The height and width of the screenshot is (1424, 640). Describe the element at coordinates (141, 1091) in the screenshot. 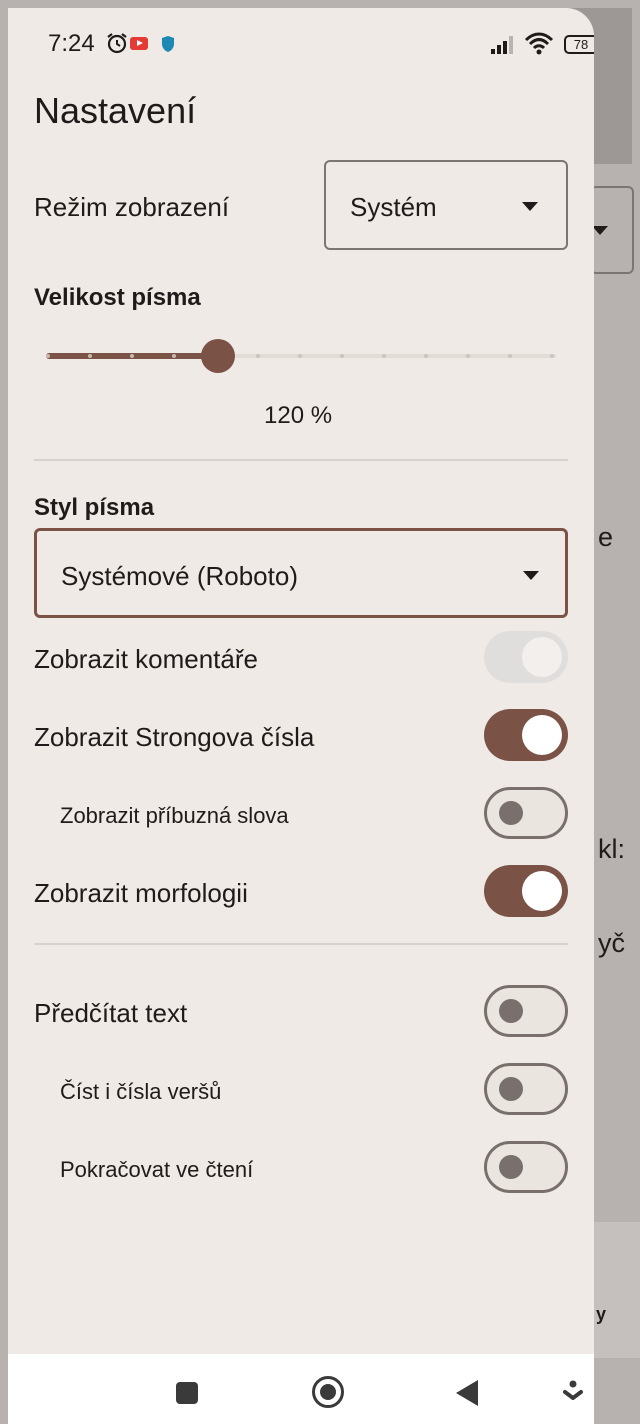

I see `toggle-label-read-verse-numbers: Číst i čísla veršů` at that location.